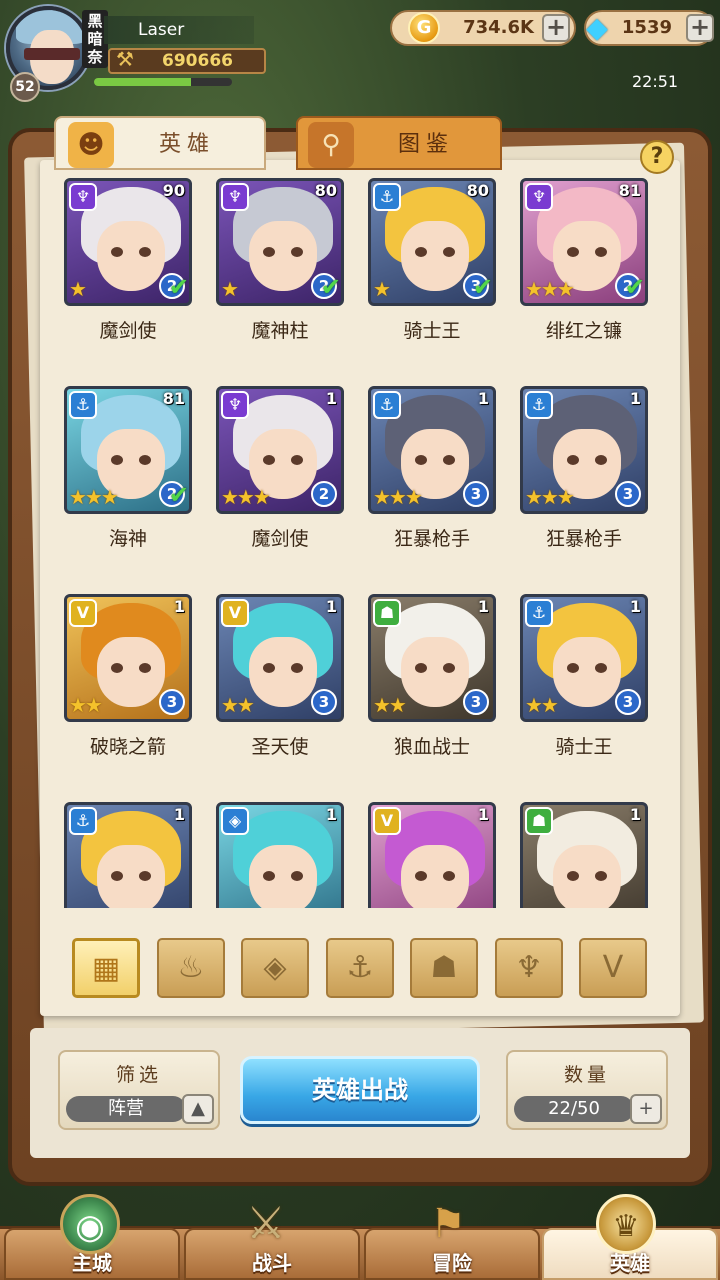  I want to click on tab-codex: ⚲ 图鉴, so click(399, 143).